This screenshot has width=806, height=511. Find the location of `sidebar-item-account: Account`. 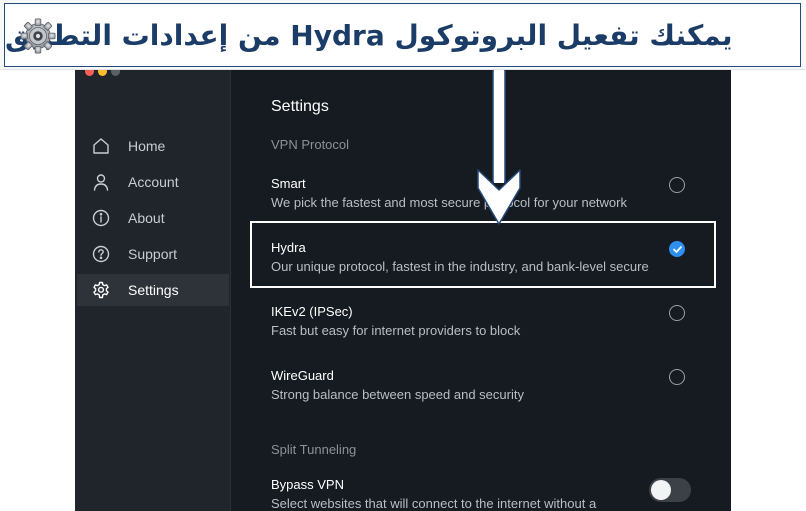

sidebar-item-account: Account is located at coordinates (153, 182).